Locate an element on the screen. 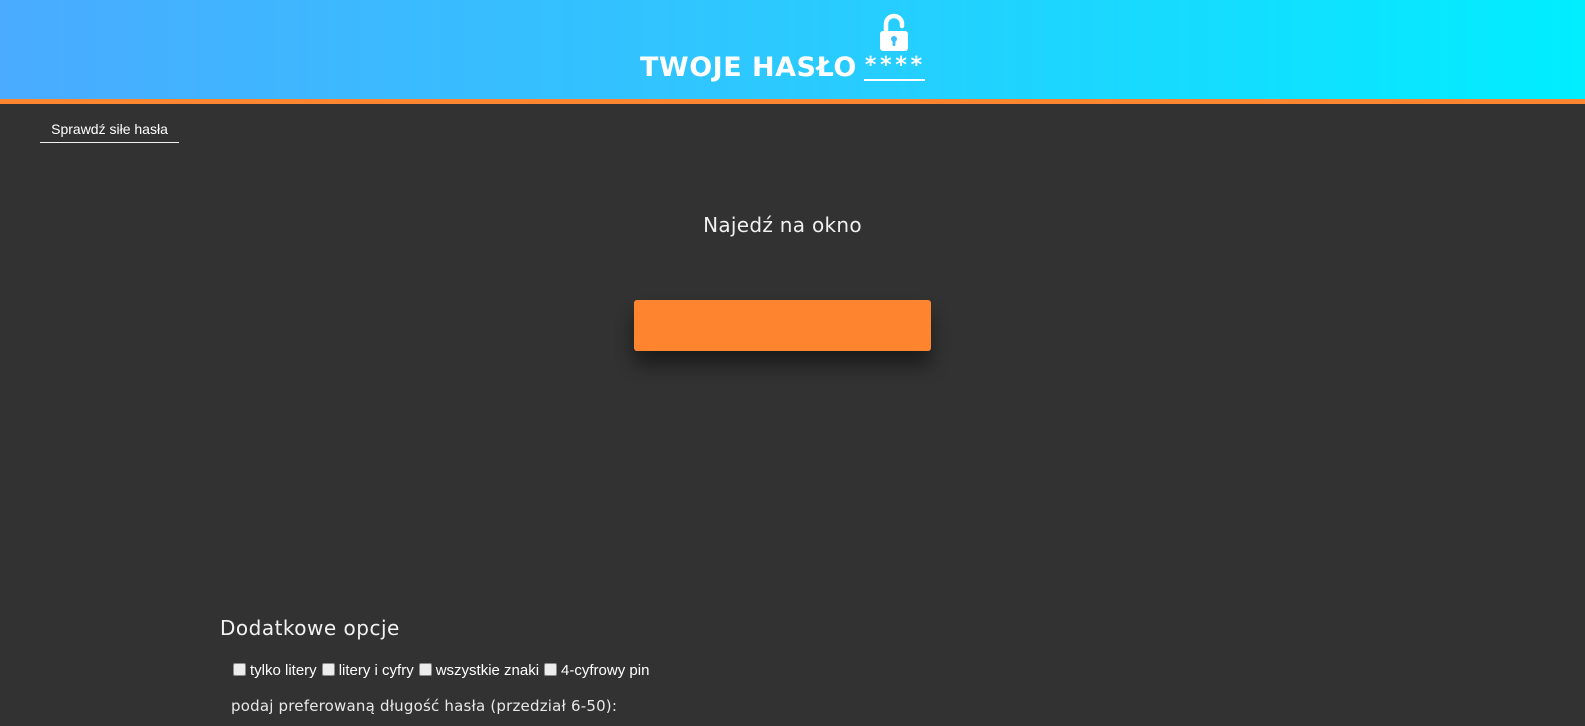 The width and height of the screenshot is (1585, 726). option-4-digit-pin: 4-cyfrowy pin is located at coordinates (596, 670).